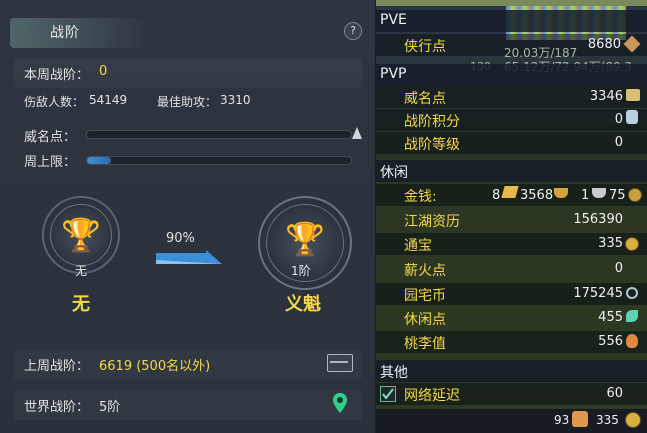 The height and width of the screenshot is (433, 647). What do you see at coordinates (99, 160) in the screenshot?
I see `weekly-cap-bar-fill` at bounding box center [99, 160].